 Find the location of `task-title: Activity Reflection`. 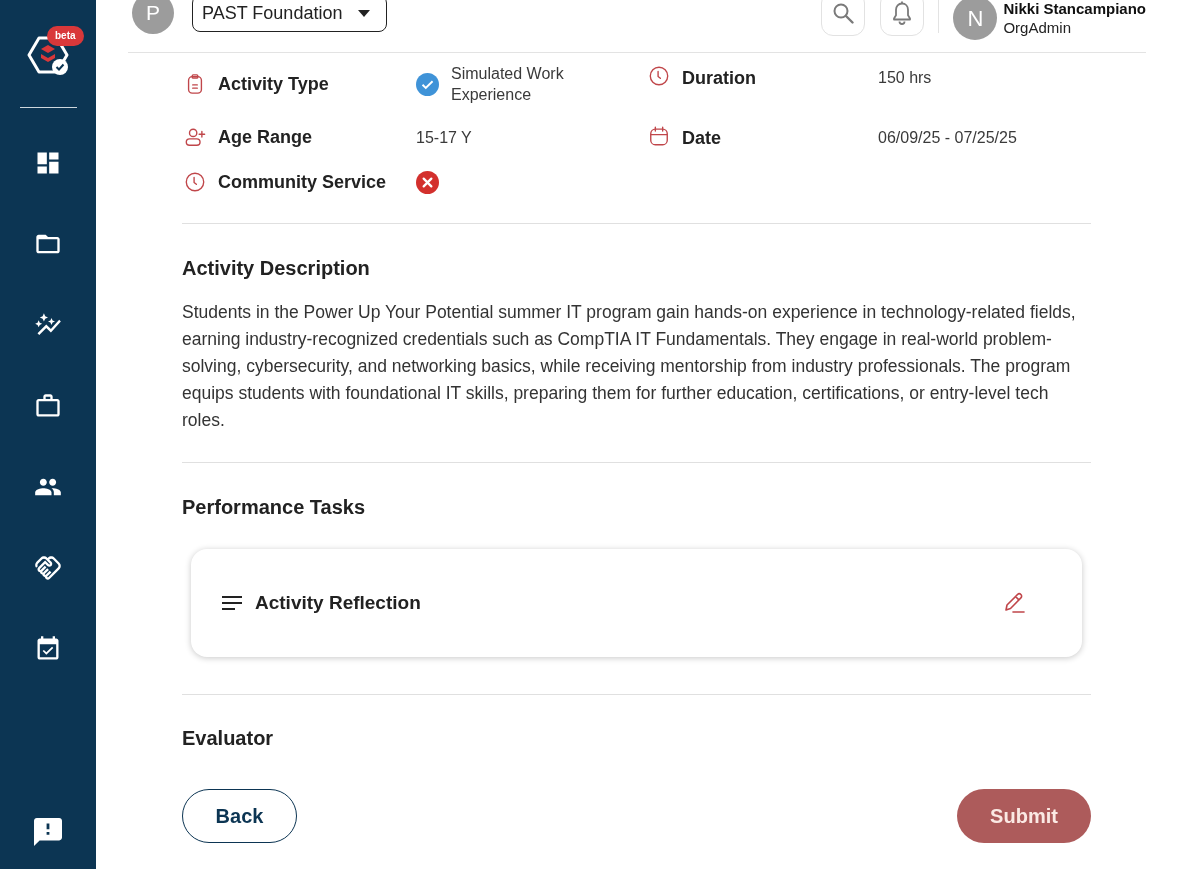

task-title: Activity Reflection is located at coordinates (338, 602).